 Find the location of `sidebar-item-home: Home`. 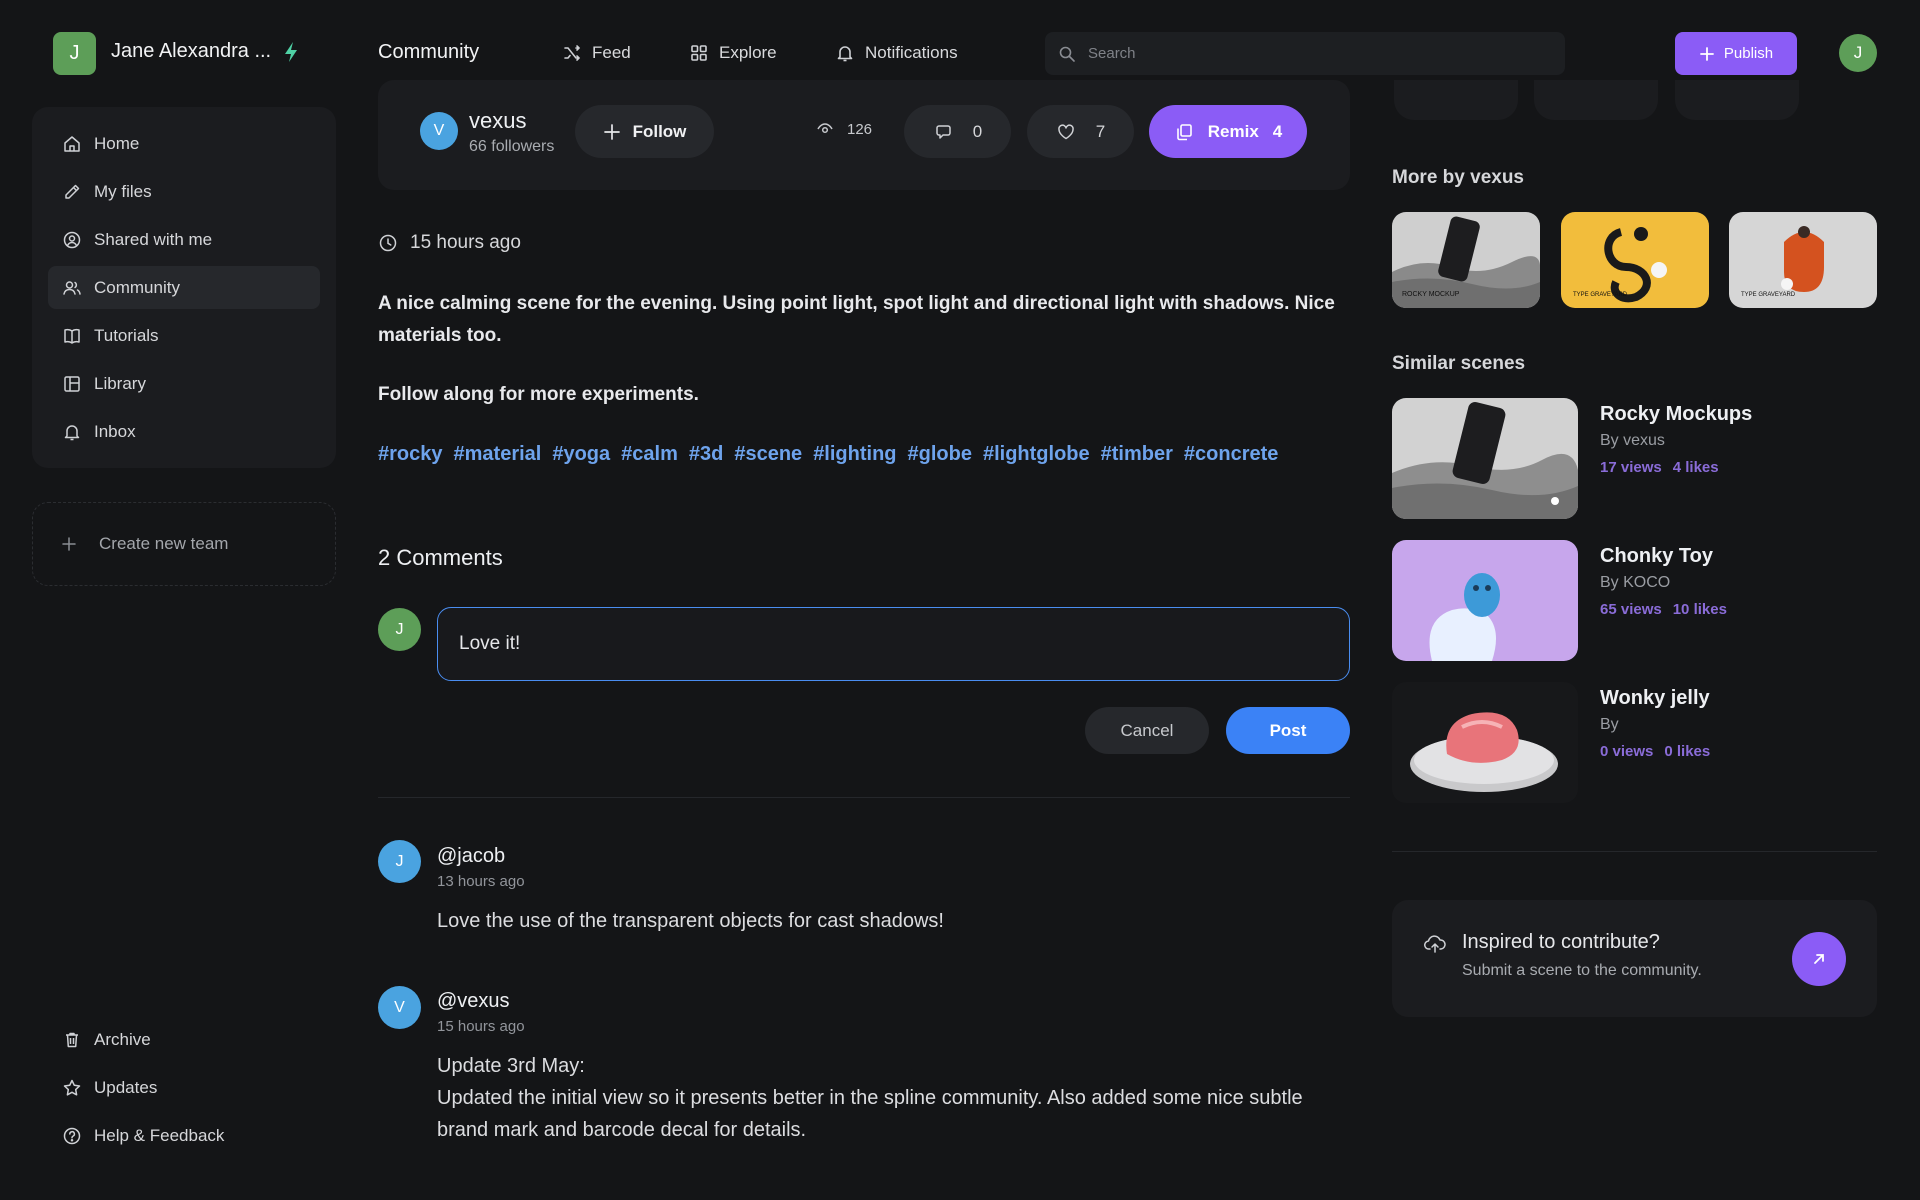

sidebar-item-home: Home is located at coordinates (184, 143).